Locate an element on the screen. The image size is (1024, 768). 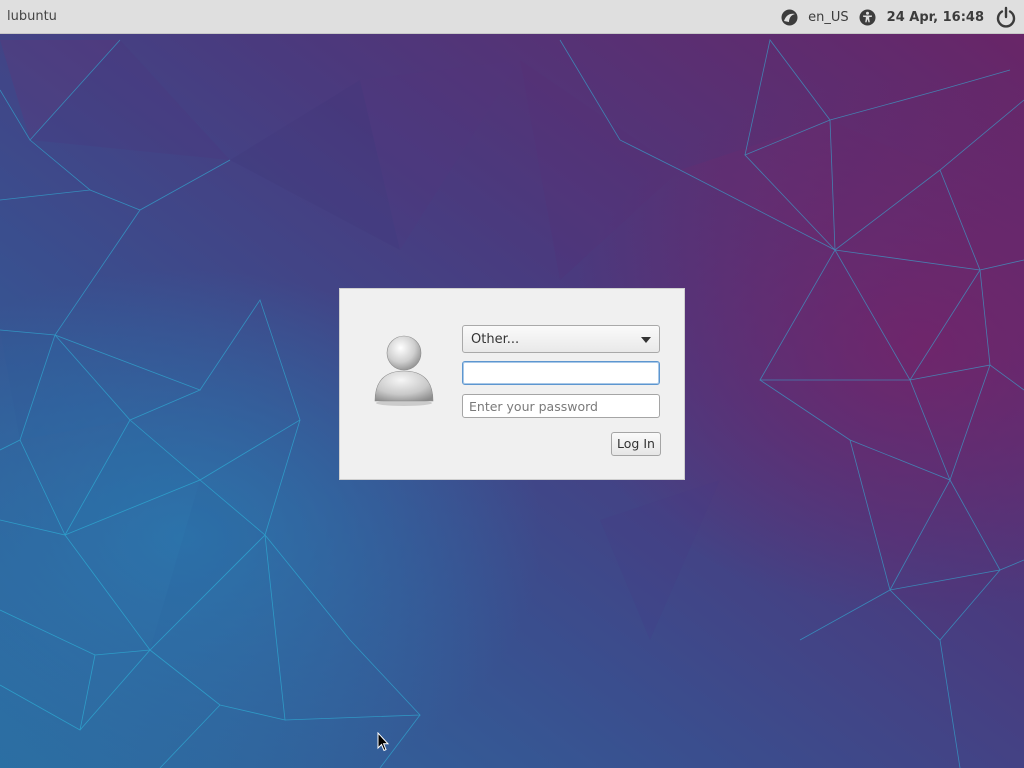
password-input is located at coordinates (561, 406).